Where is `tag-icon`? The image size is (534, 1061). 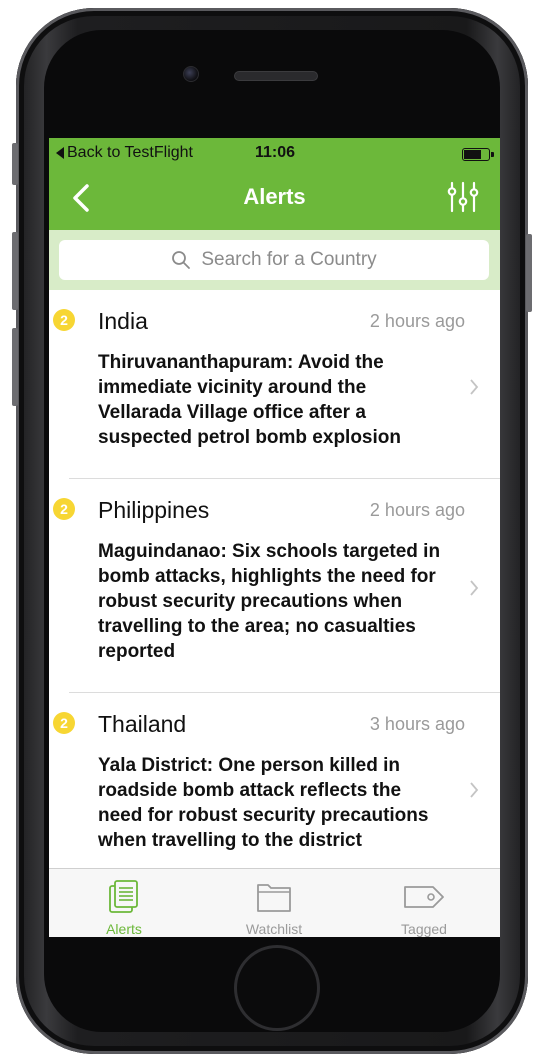
tag-icon is located at coordinates (424, 897).